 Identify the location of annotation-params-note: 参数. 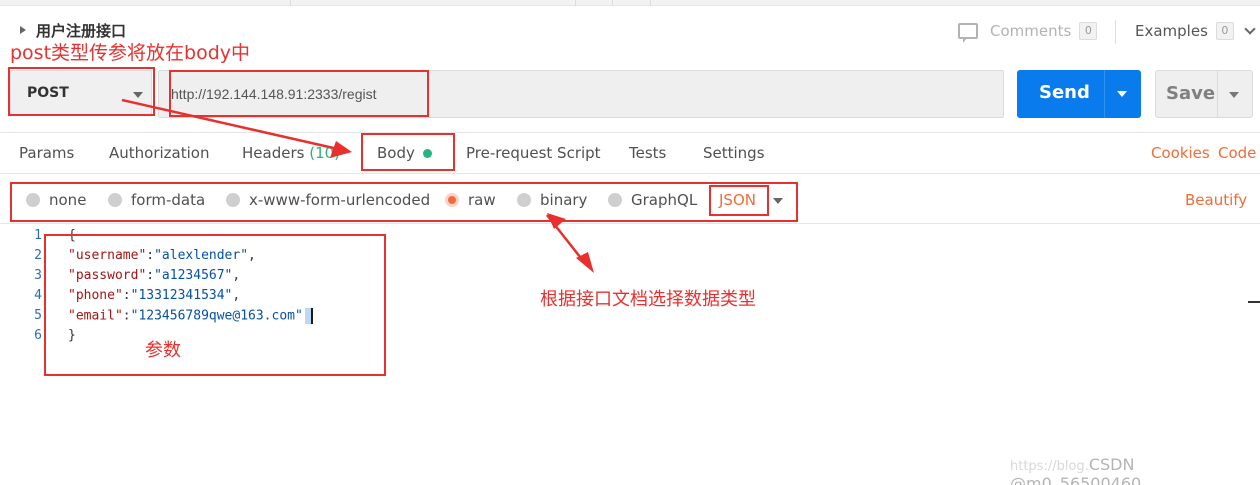
(163, 350).